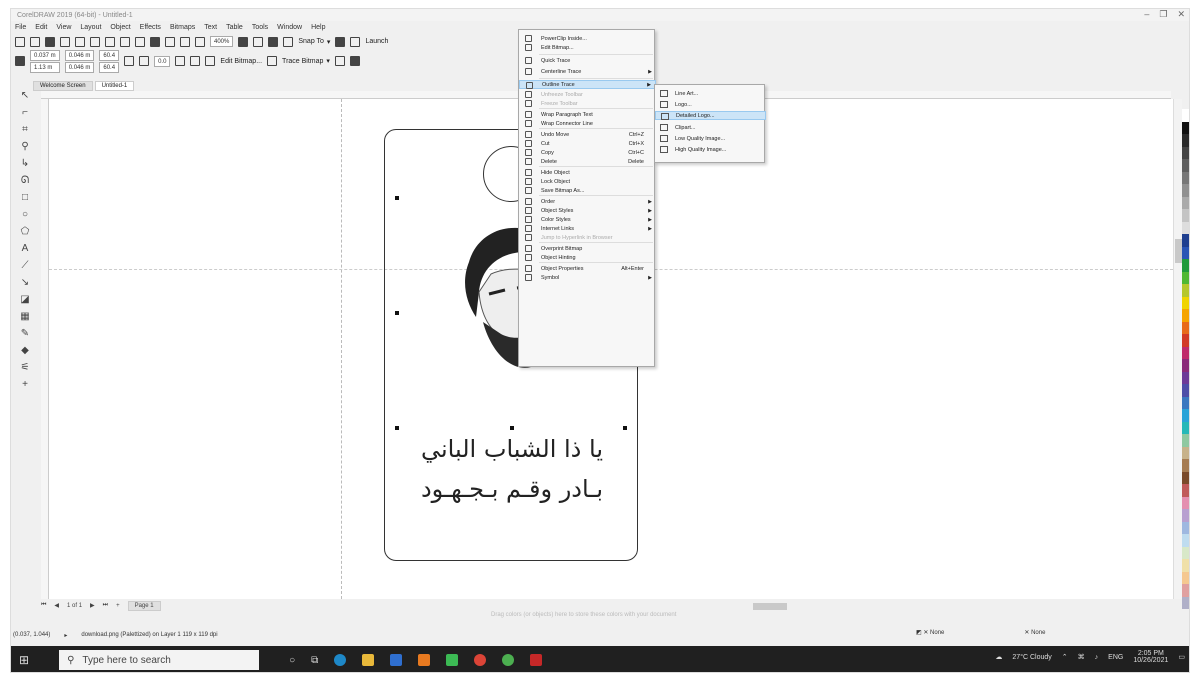 The width and height of the screenshot is (1200, 690). What do you see at coordinates (587, 71) in the screenshot?
I see `menu-item-centerline-trace: Centerline Trace ▶` at bounding box center [587, 71].